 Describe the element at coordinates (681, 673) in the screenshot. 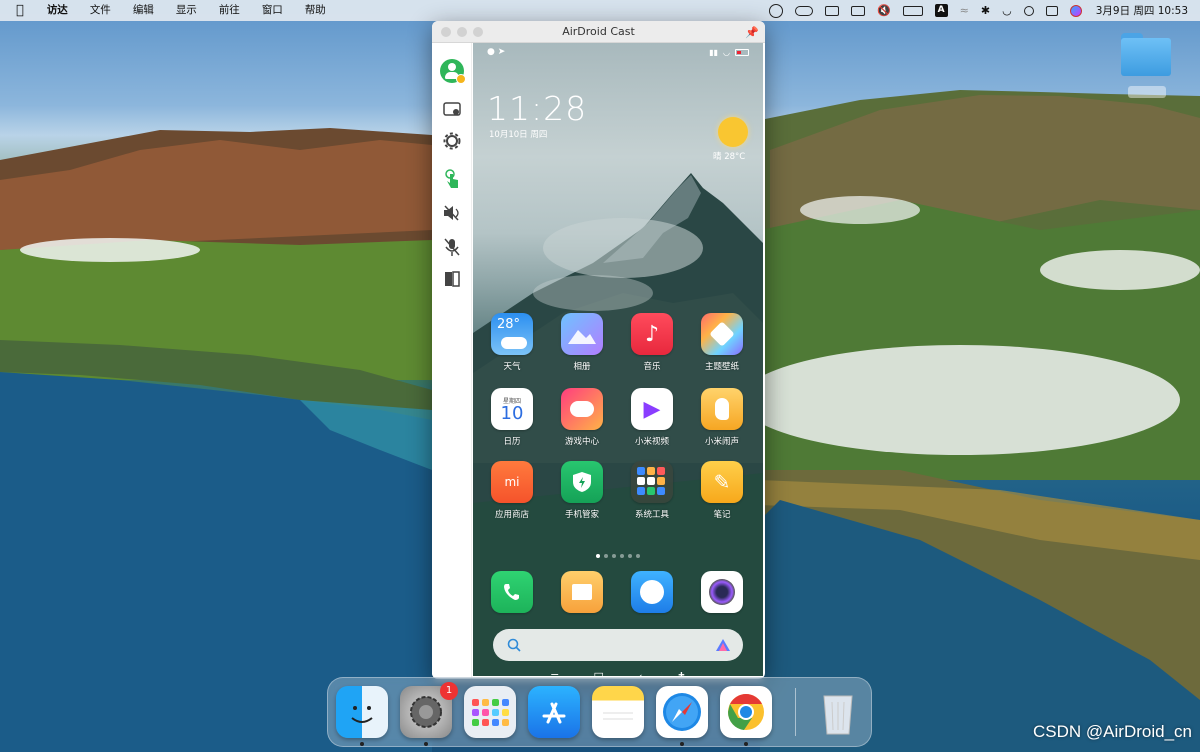

I see `accessibility-icon: ✝` at that location.